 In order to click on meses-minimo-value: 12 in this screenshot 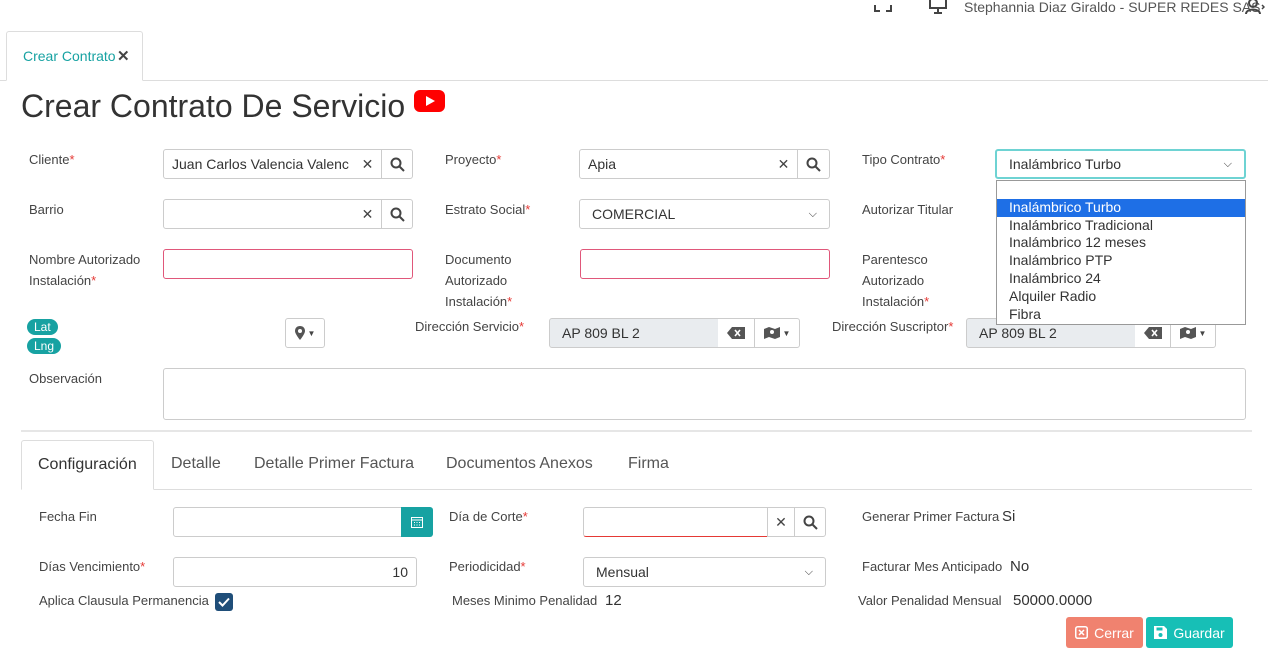, I will do `click(613, 600)`.